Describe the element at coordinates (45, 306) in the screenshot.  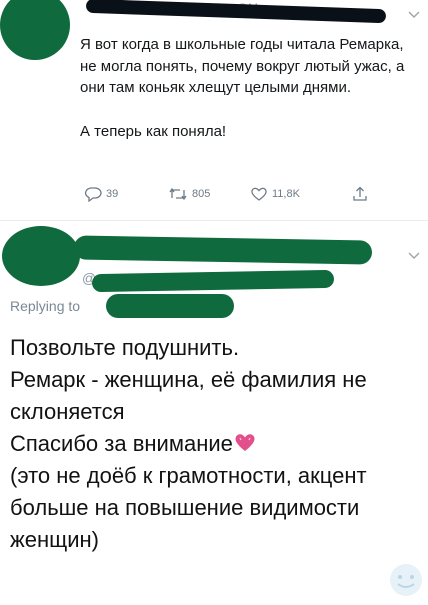
I see `replying-to-label: Replying to` at that location.